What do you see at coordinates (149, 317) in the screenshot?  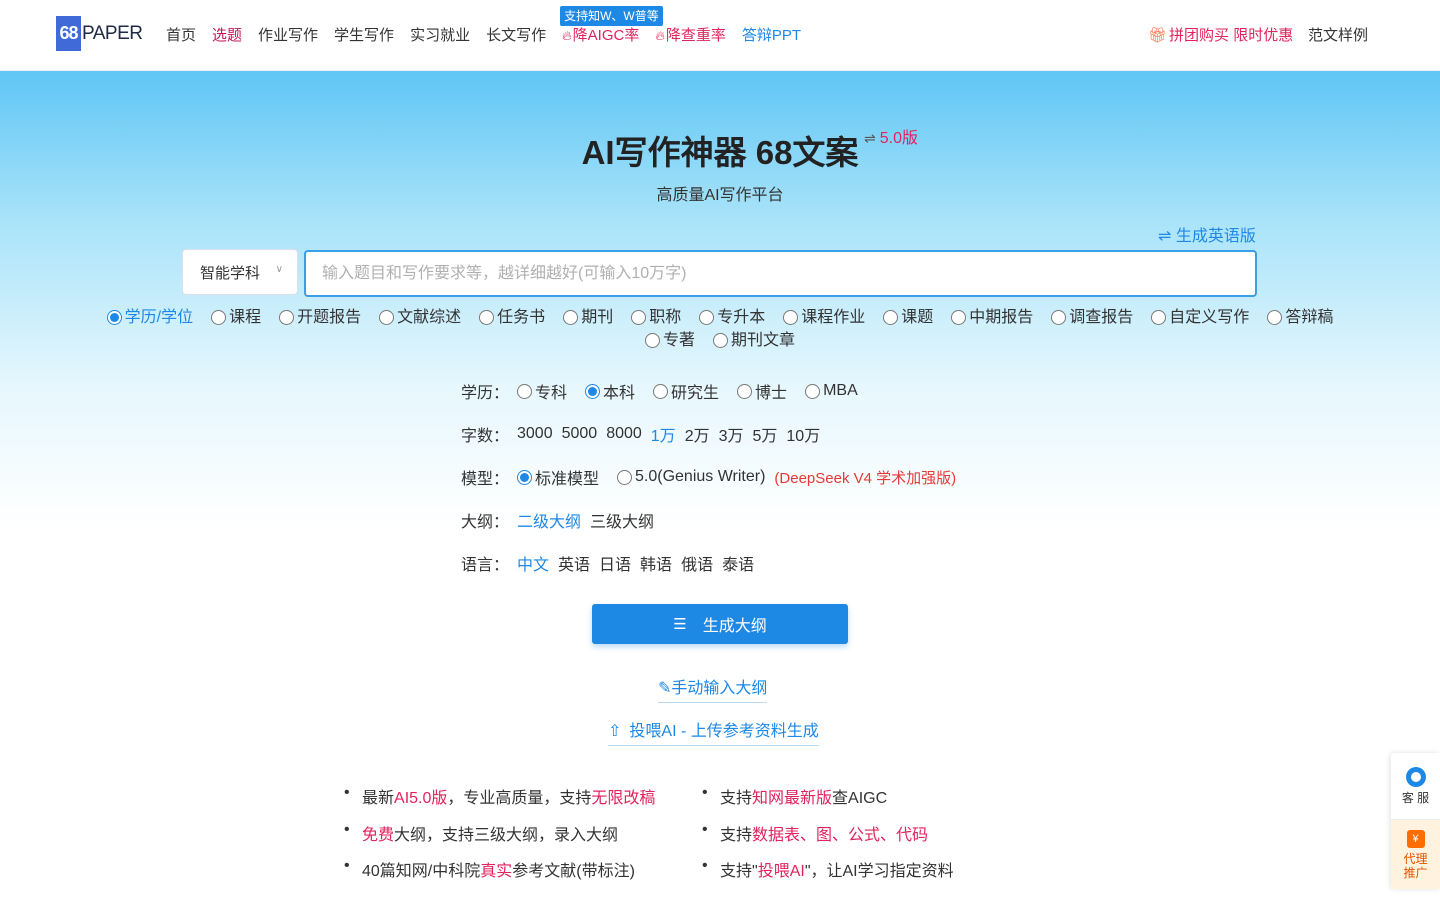 I see `paper-type-option: 学历/学位` at bounding box center [149, 317].